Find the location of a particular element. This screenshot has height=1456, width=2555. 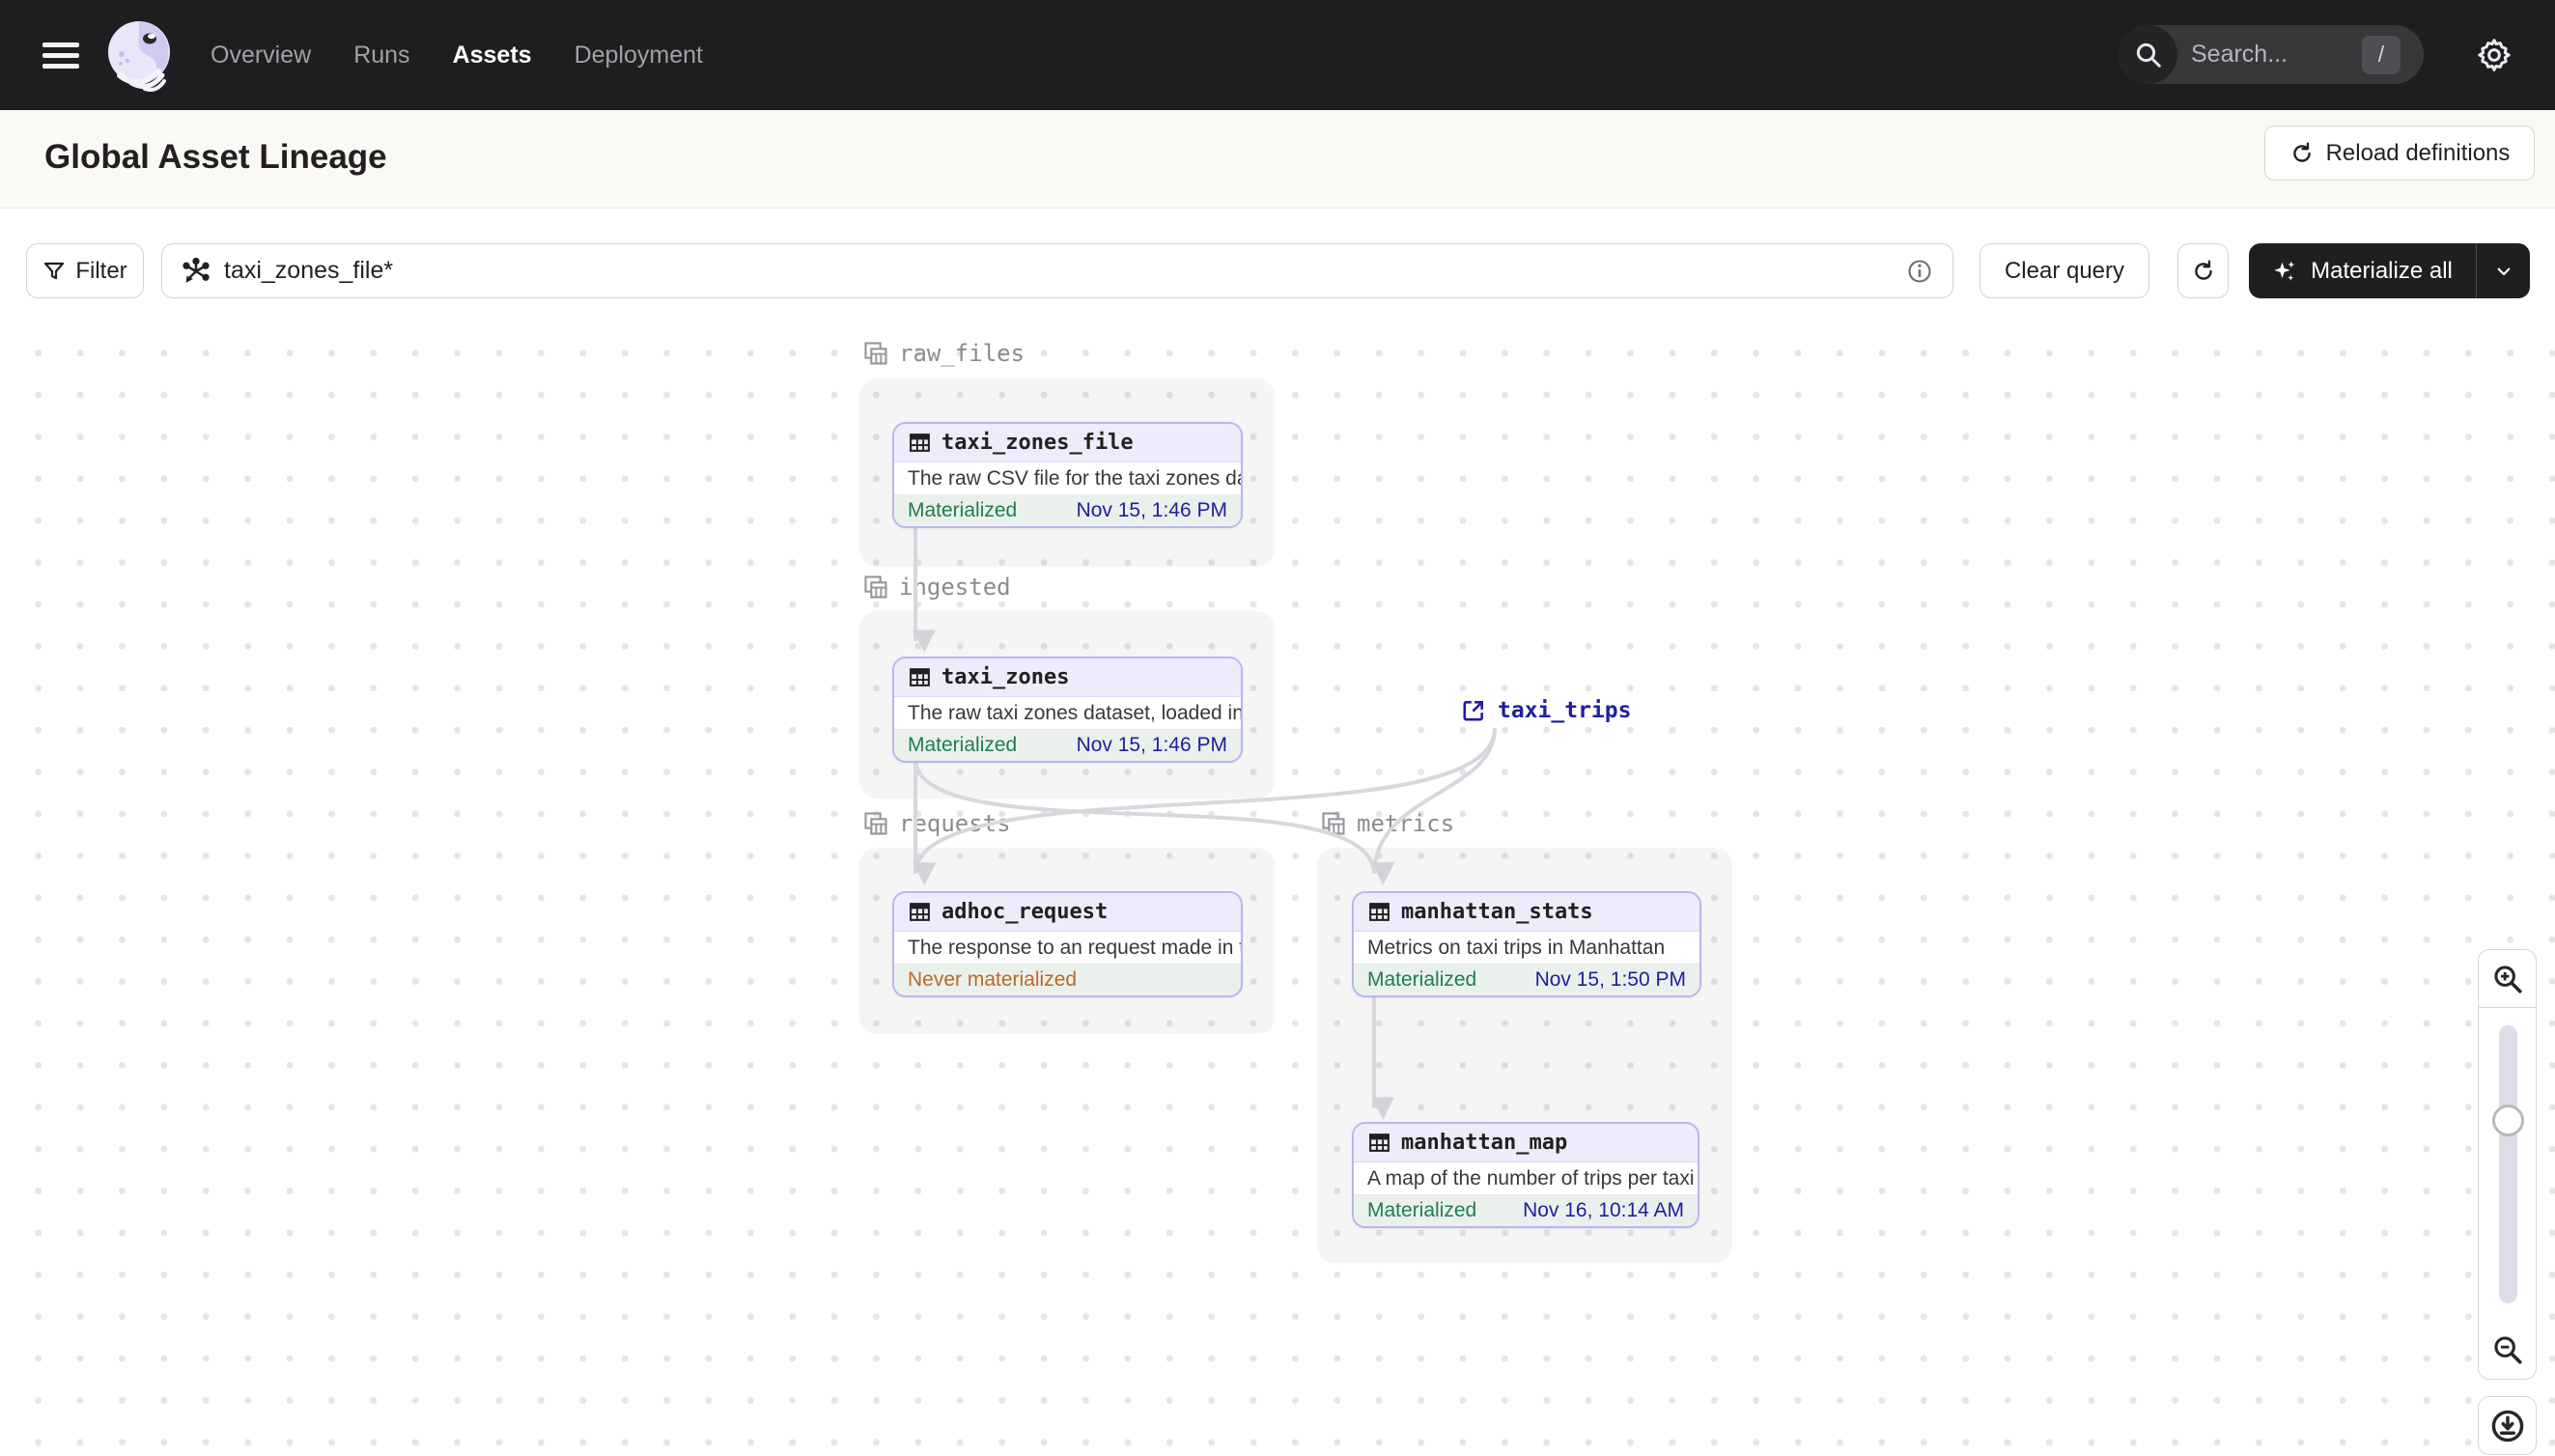

zoom-slider-track is located at coordinates (2508, 1164).